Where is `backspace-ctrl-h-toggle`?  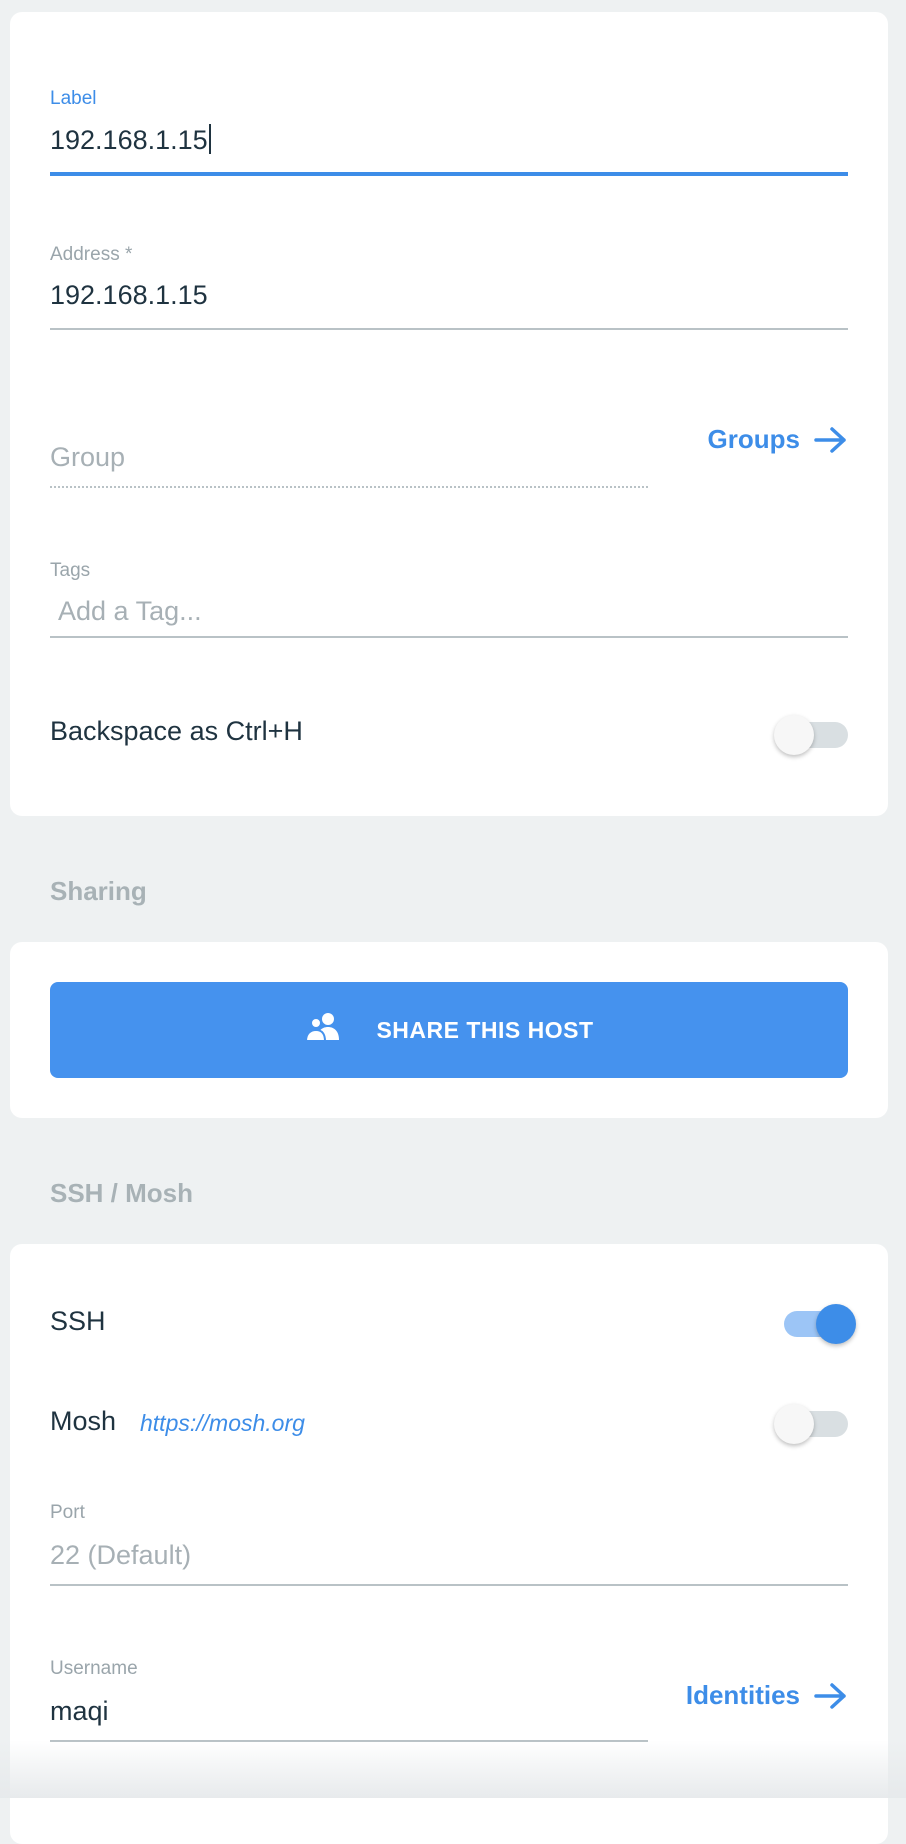 backspace-ctrl-h-toggle is located at coordinates (812, 735).